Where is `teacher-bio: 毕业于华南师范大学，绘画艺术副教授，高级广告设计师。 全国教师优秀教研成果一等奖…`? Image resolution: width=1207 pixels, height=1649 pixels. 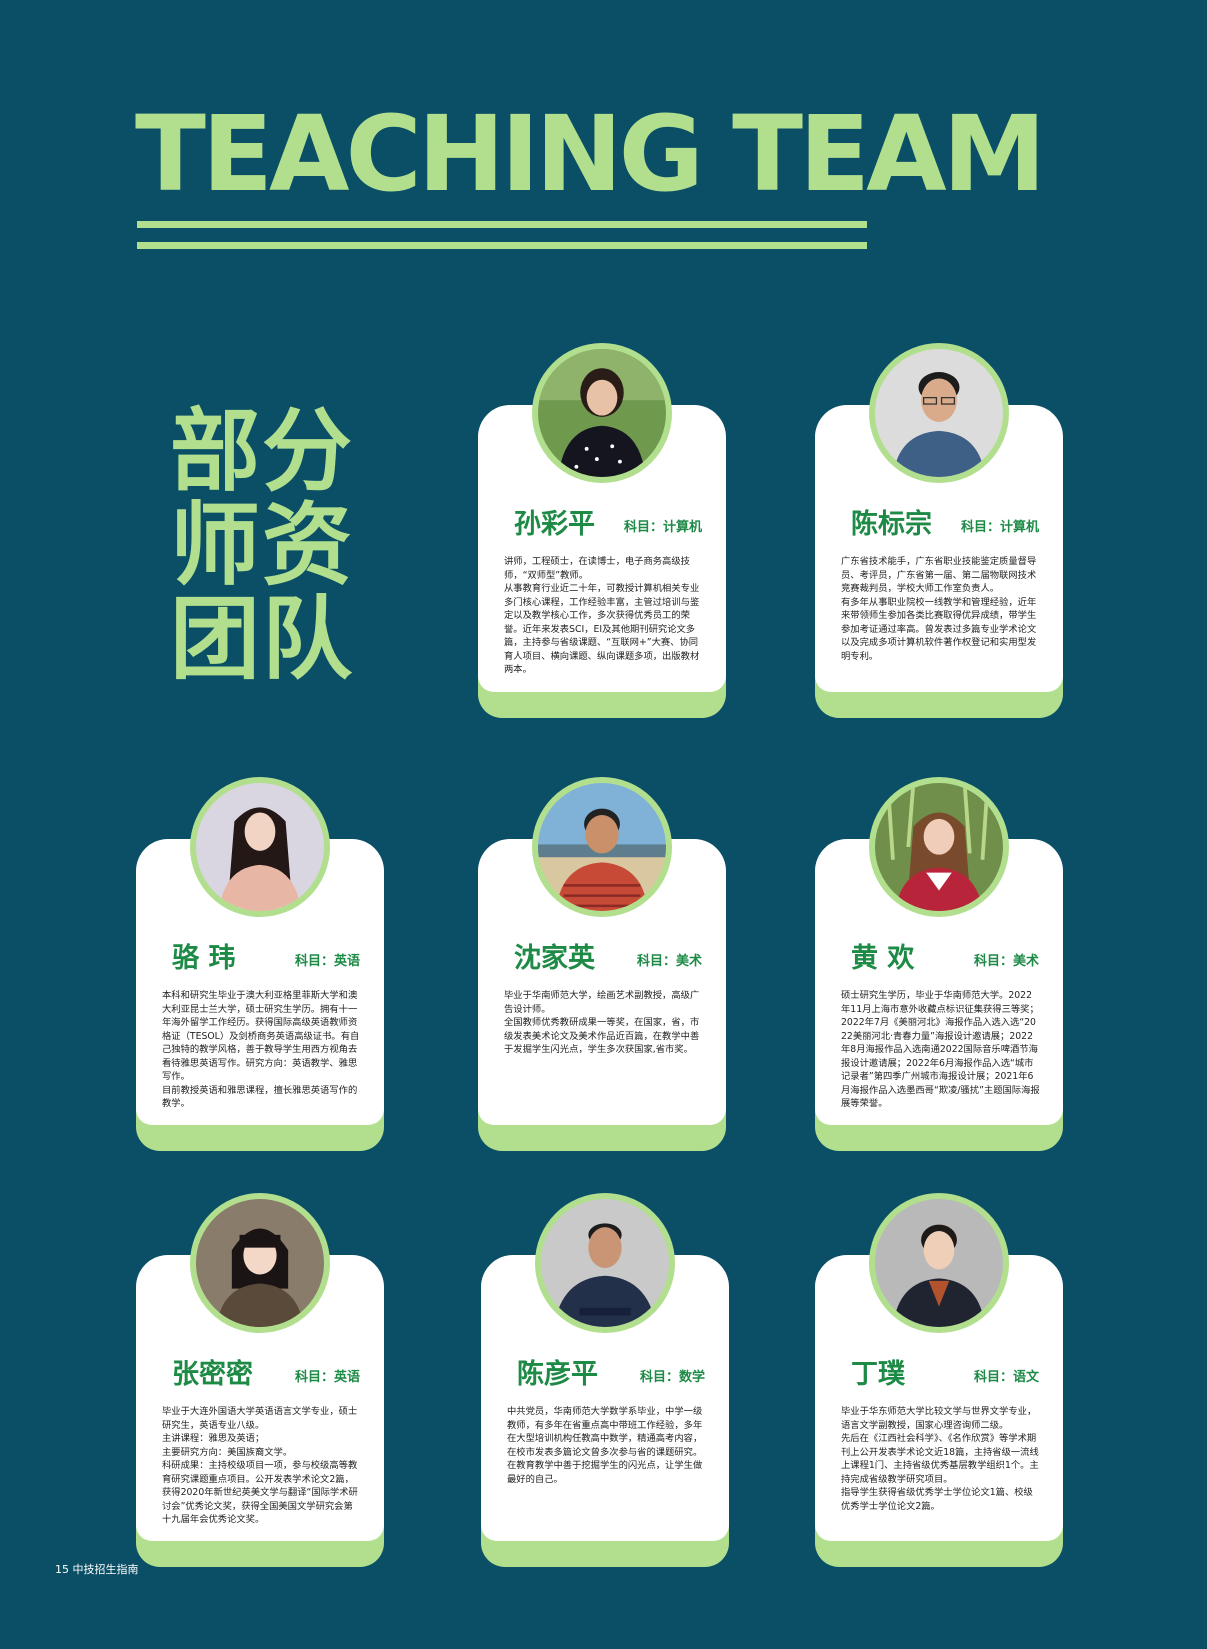
teacher-bio: 毕业于华南师范大学，绘画艺术副教授，高级广告设计师。 全国教师优秀教研成果一等奖… is located at coordinates (602, 1022).